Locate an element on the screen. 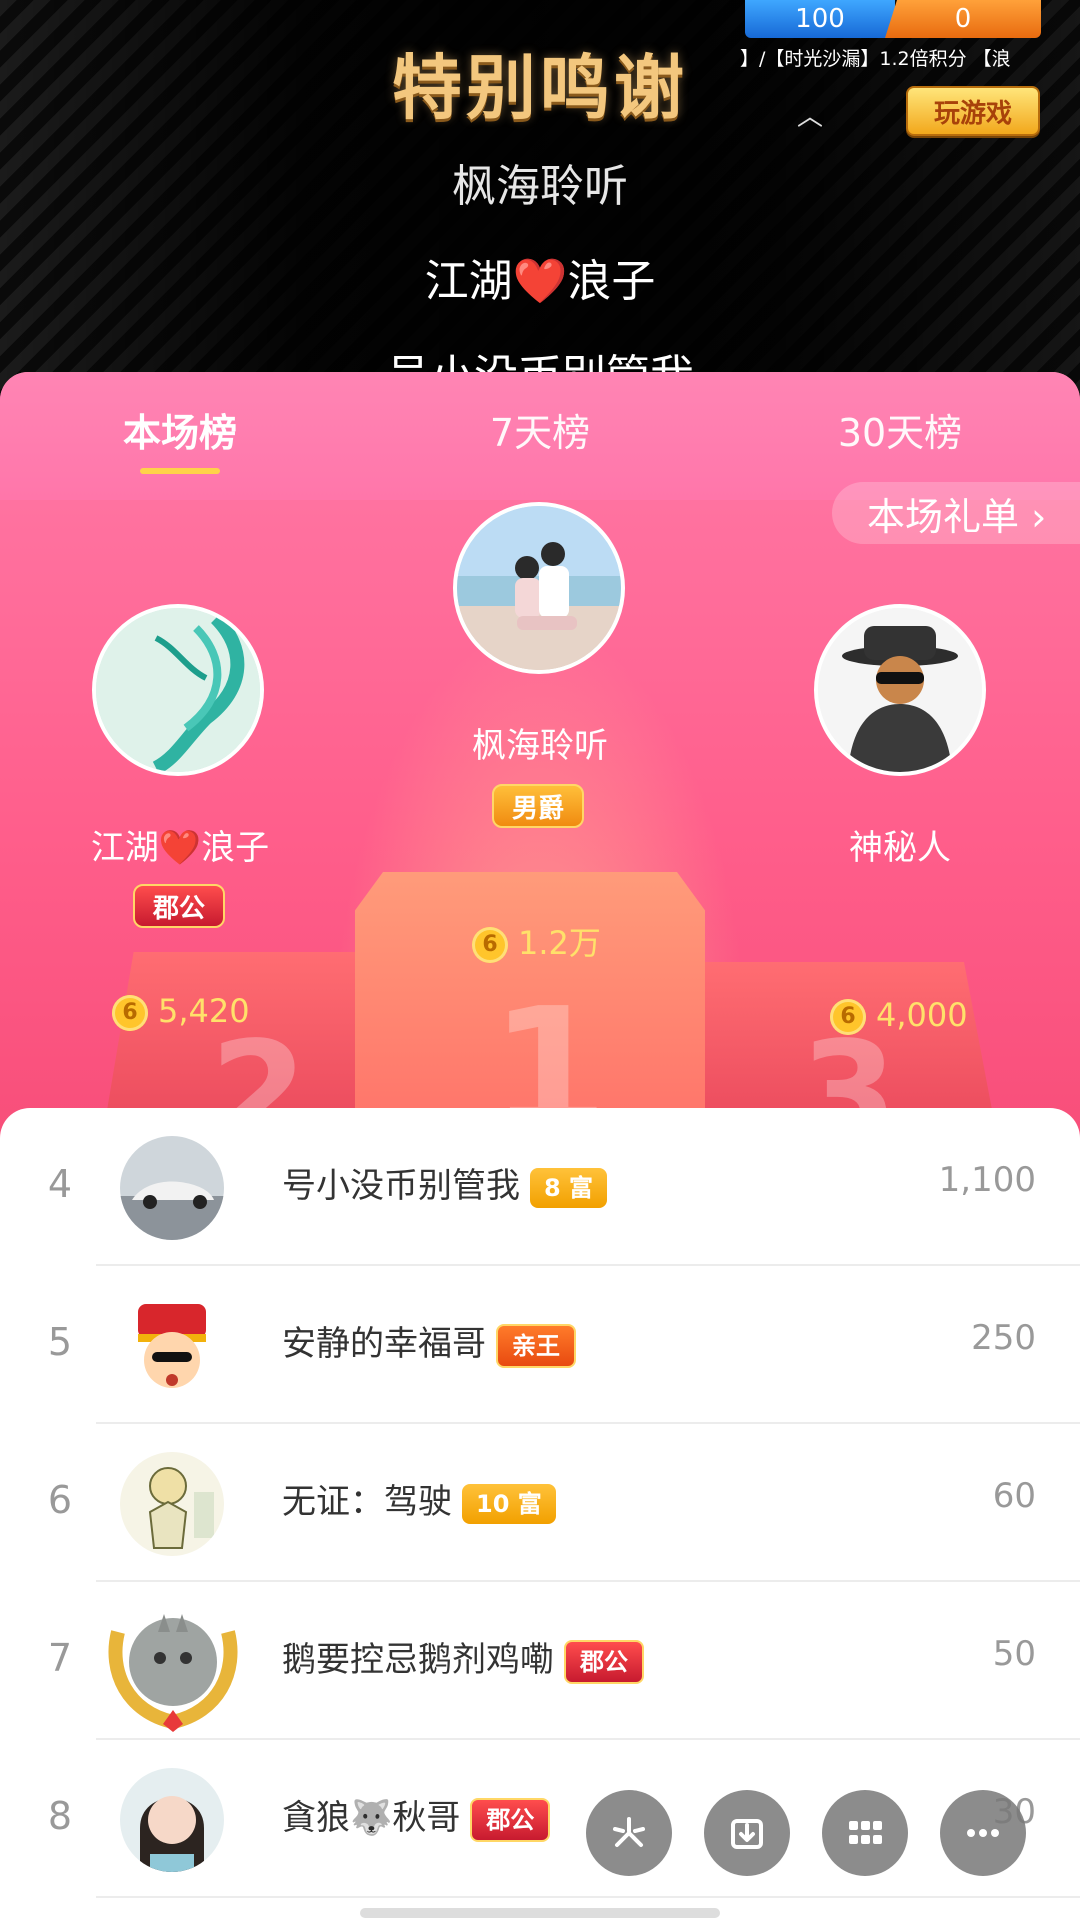  rank-number: 8 is located at coordinates (60, 1816).